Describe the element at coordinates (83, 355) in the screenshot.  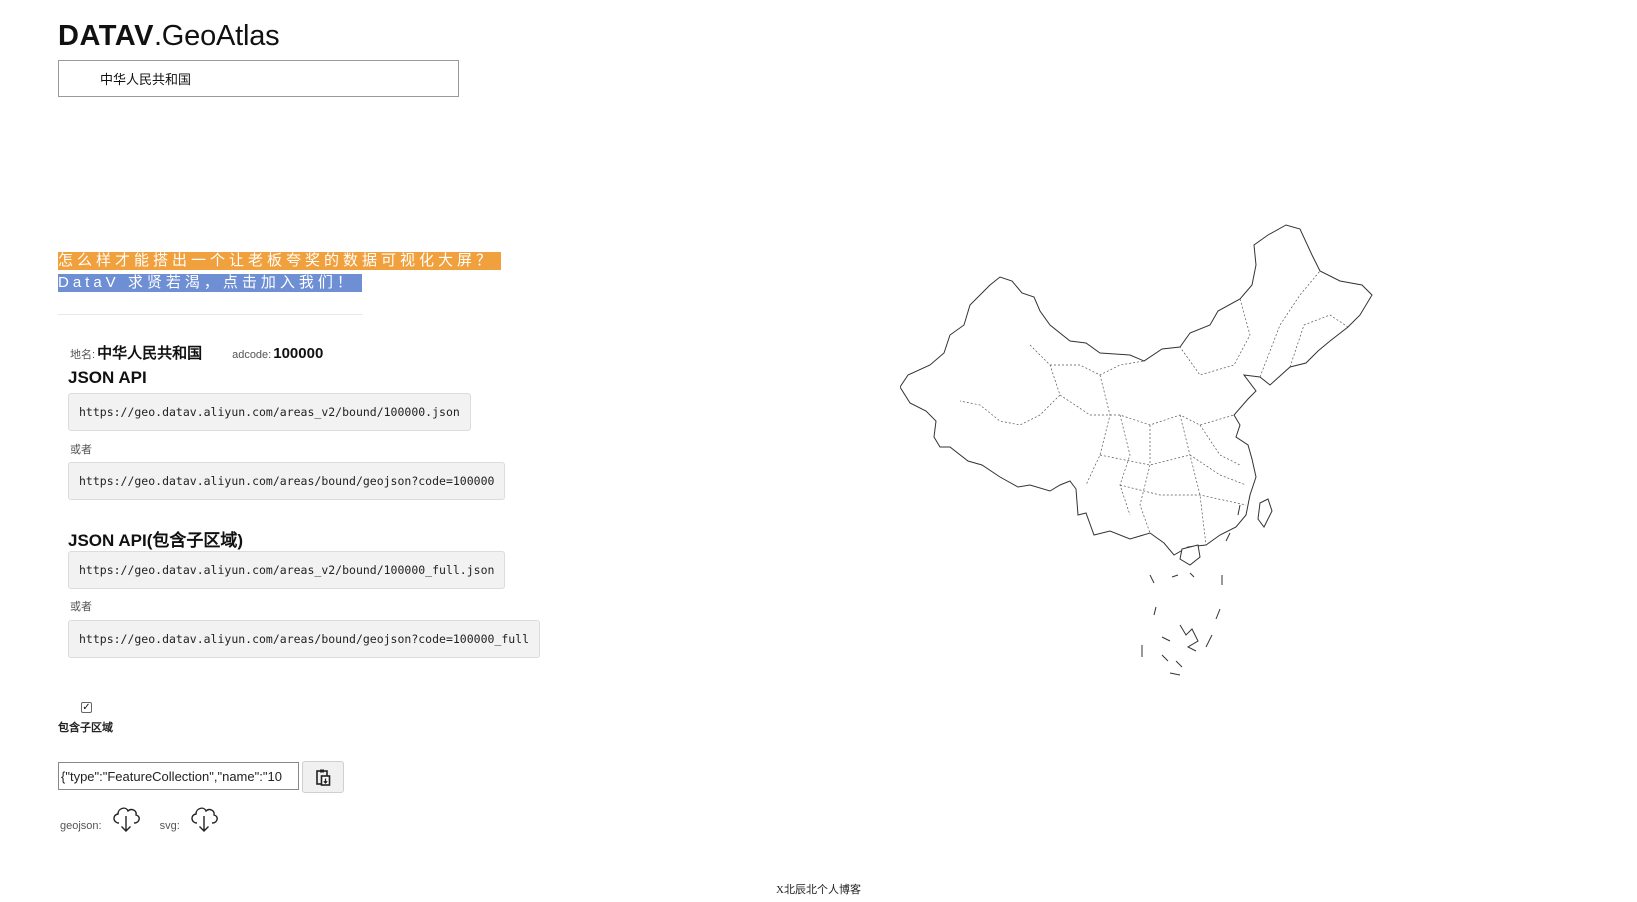
I see `name-label: 地名:` at that location.